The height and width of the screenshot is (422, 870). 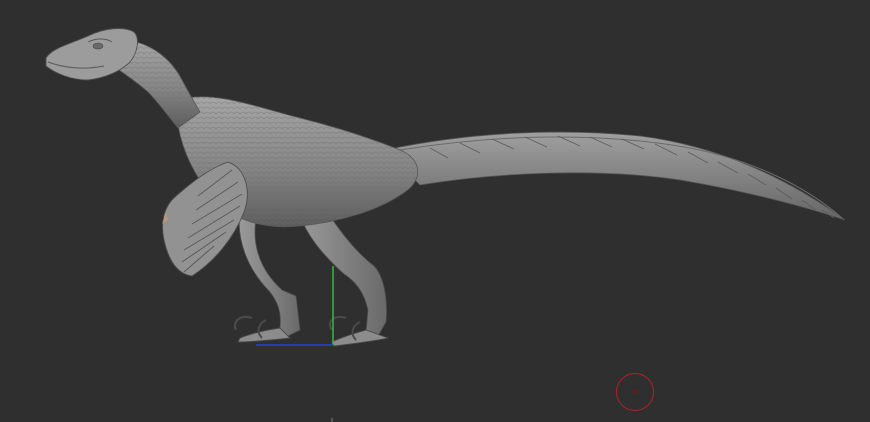 I want to click on wing, so click(x=205, y=219).